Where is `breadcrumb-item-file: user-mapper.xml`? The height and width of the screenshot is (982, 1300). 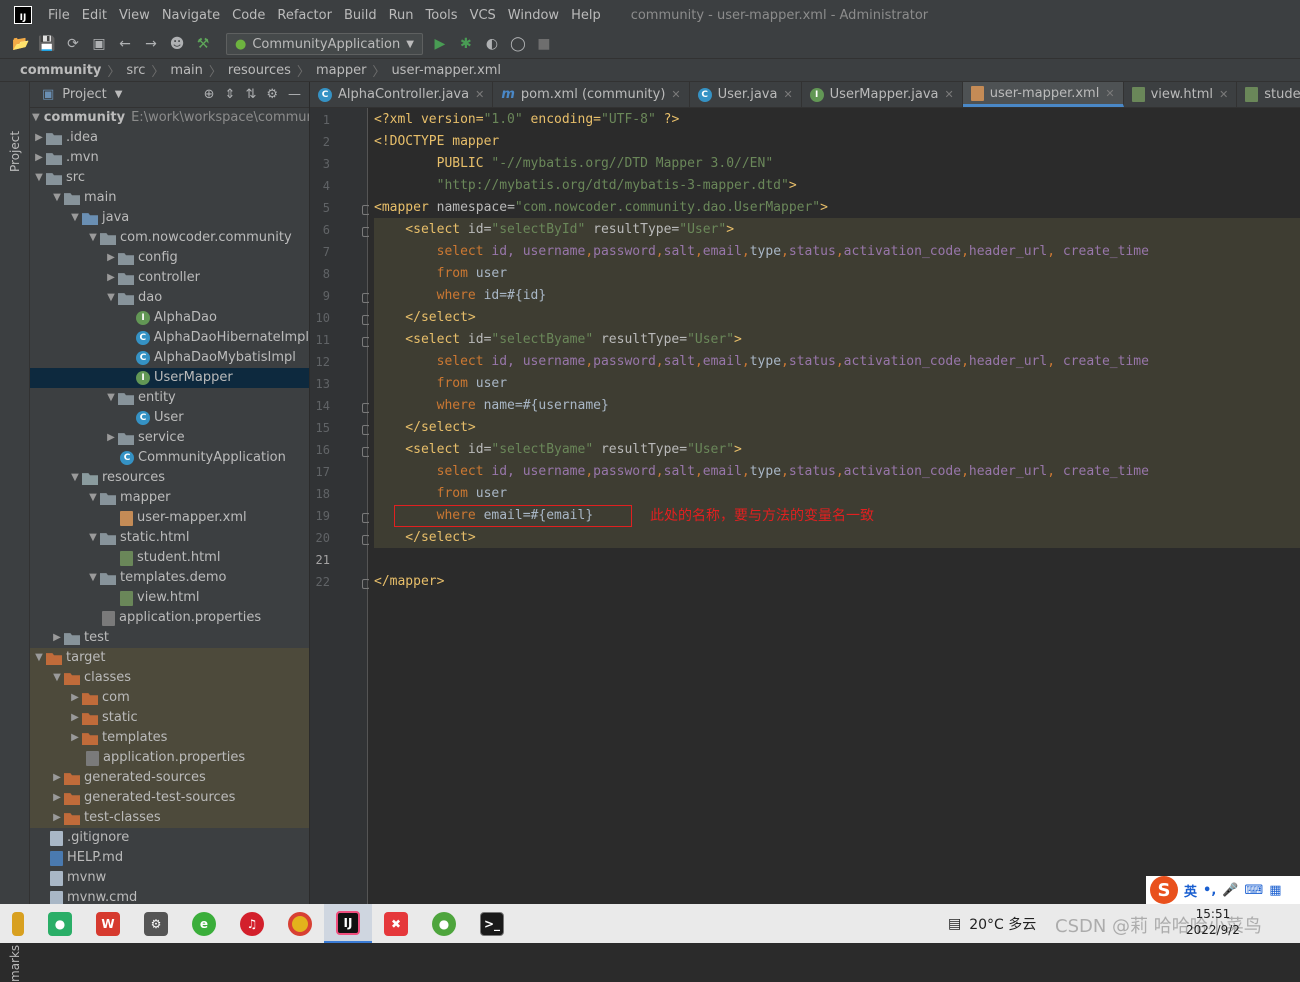 breadcrumb-item-file: user-mapper.xml is located at coordinates (446, 70).